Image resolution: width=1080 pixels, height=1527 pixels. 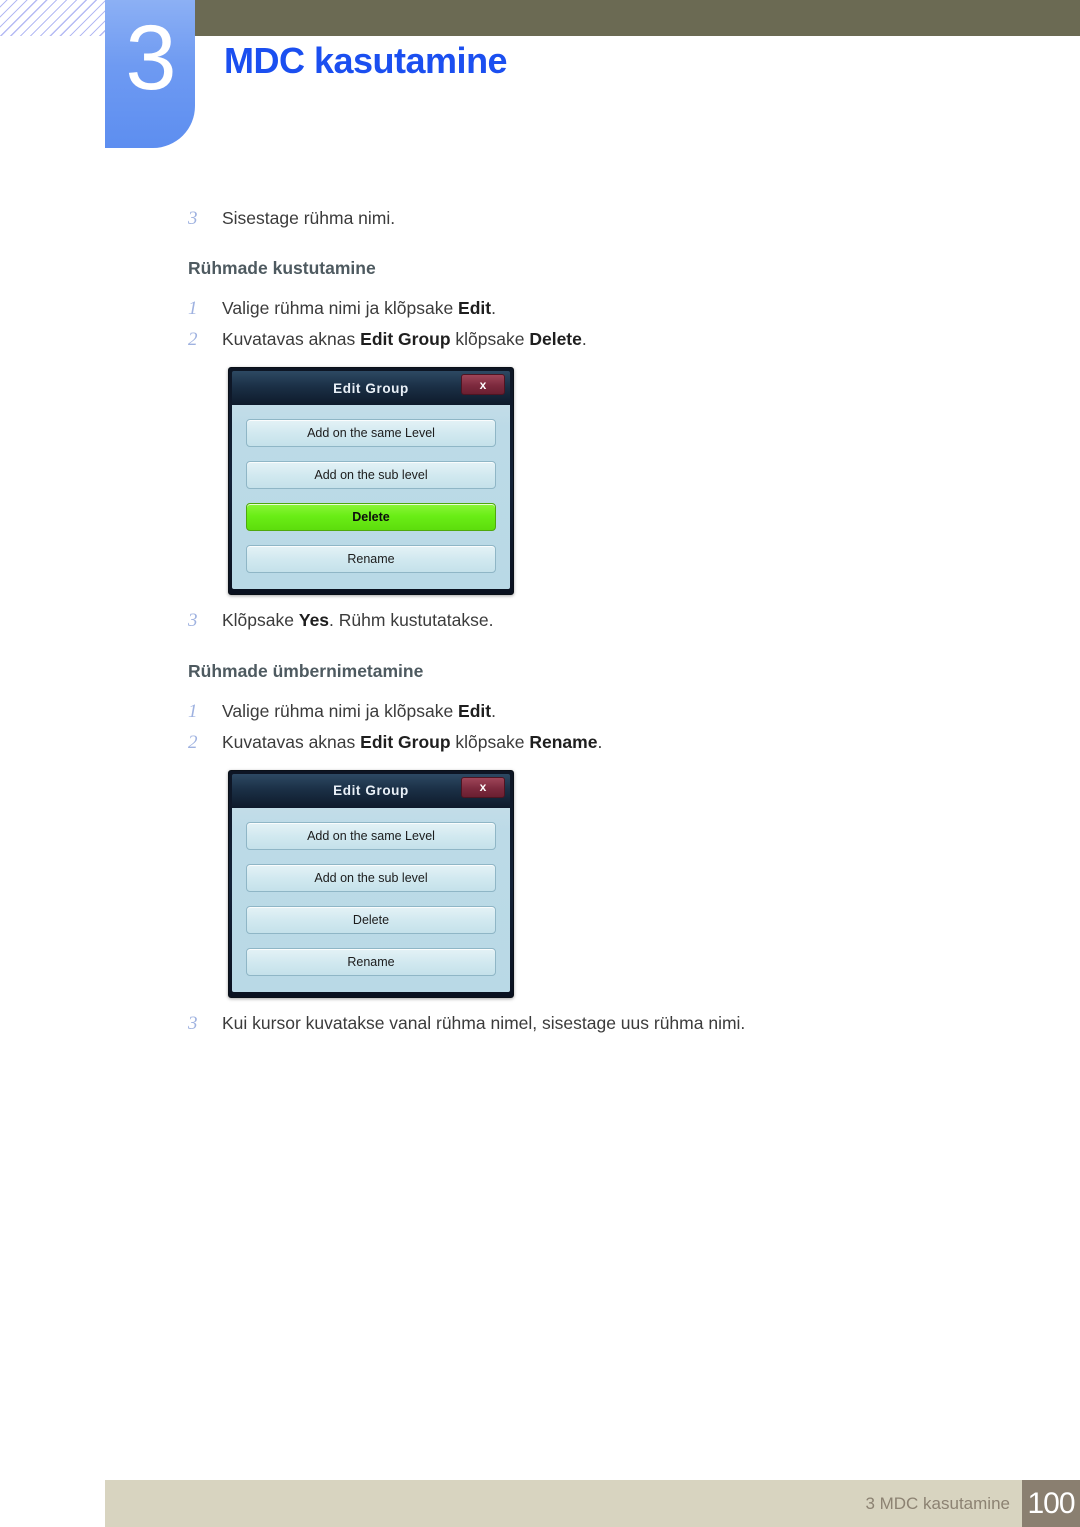 I want to click on emphasized-term: Delete, so click(x=555, y=339).